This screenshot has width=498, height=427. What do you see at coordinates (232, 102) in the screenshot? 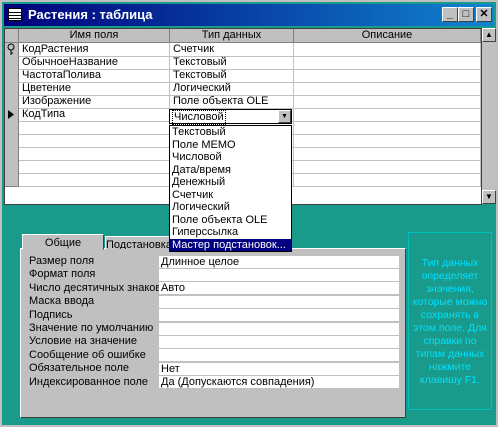
I see `data-type-cell: Поле объекта OLE` at bounding box center [232, 102].